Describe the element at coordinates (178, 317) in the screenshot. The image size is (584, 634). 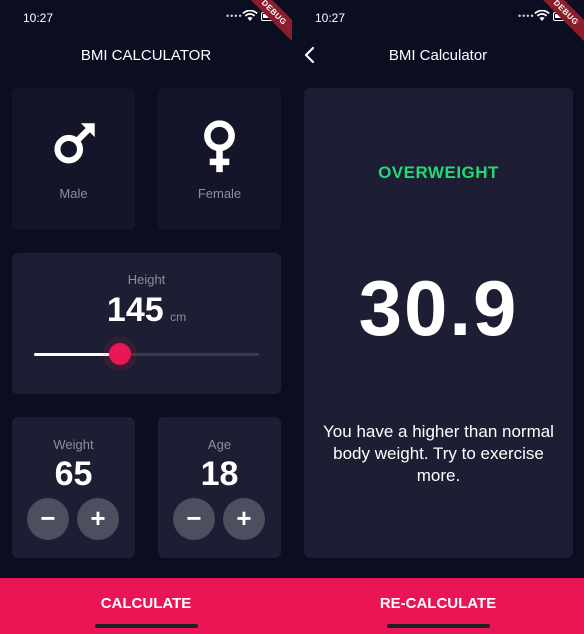
I see `height-unit: cm` at that location.